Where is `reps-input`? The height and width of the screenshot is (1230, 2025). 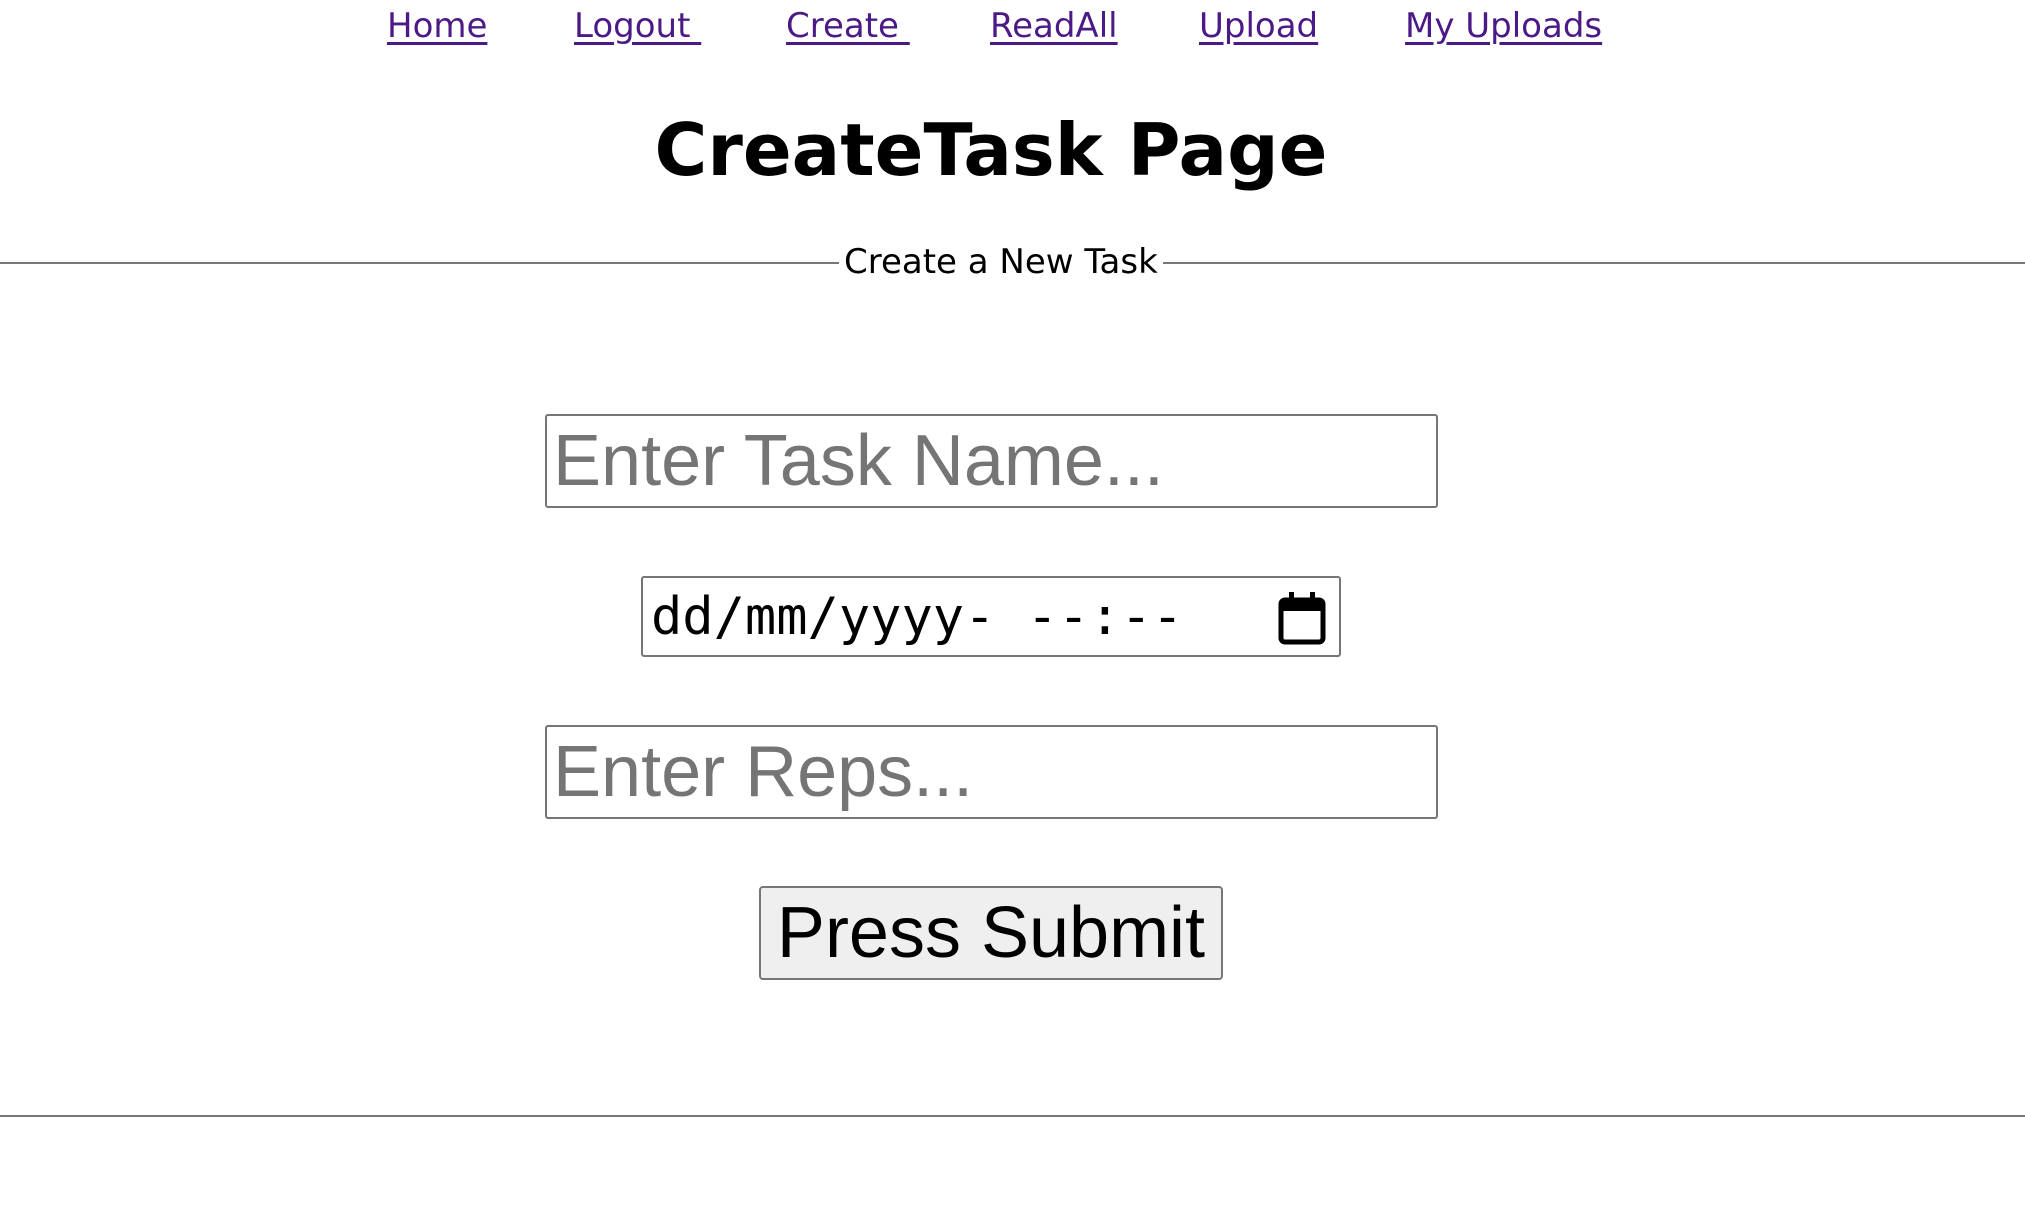
reps-input is located at coordinates (991, 772).